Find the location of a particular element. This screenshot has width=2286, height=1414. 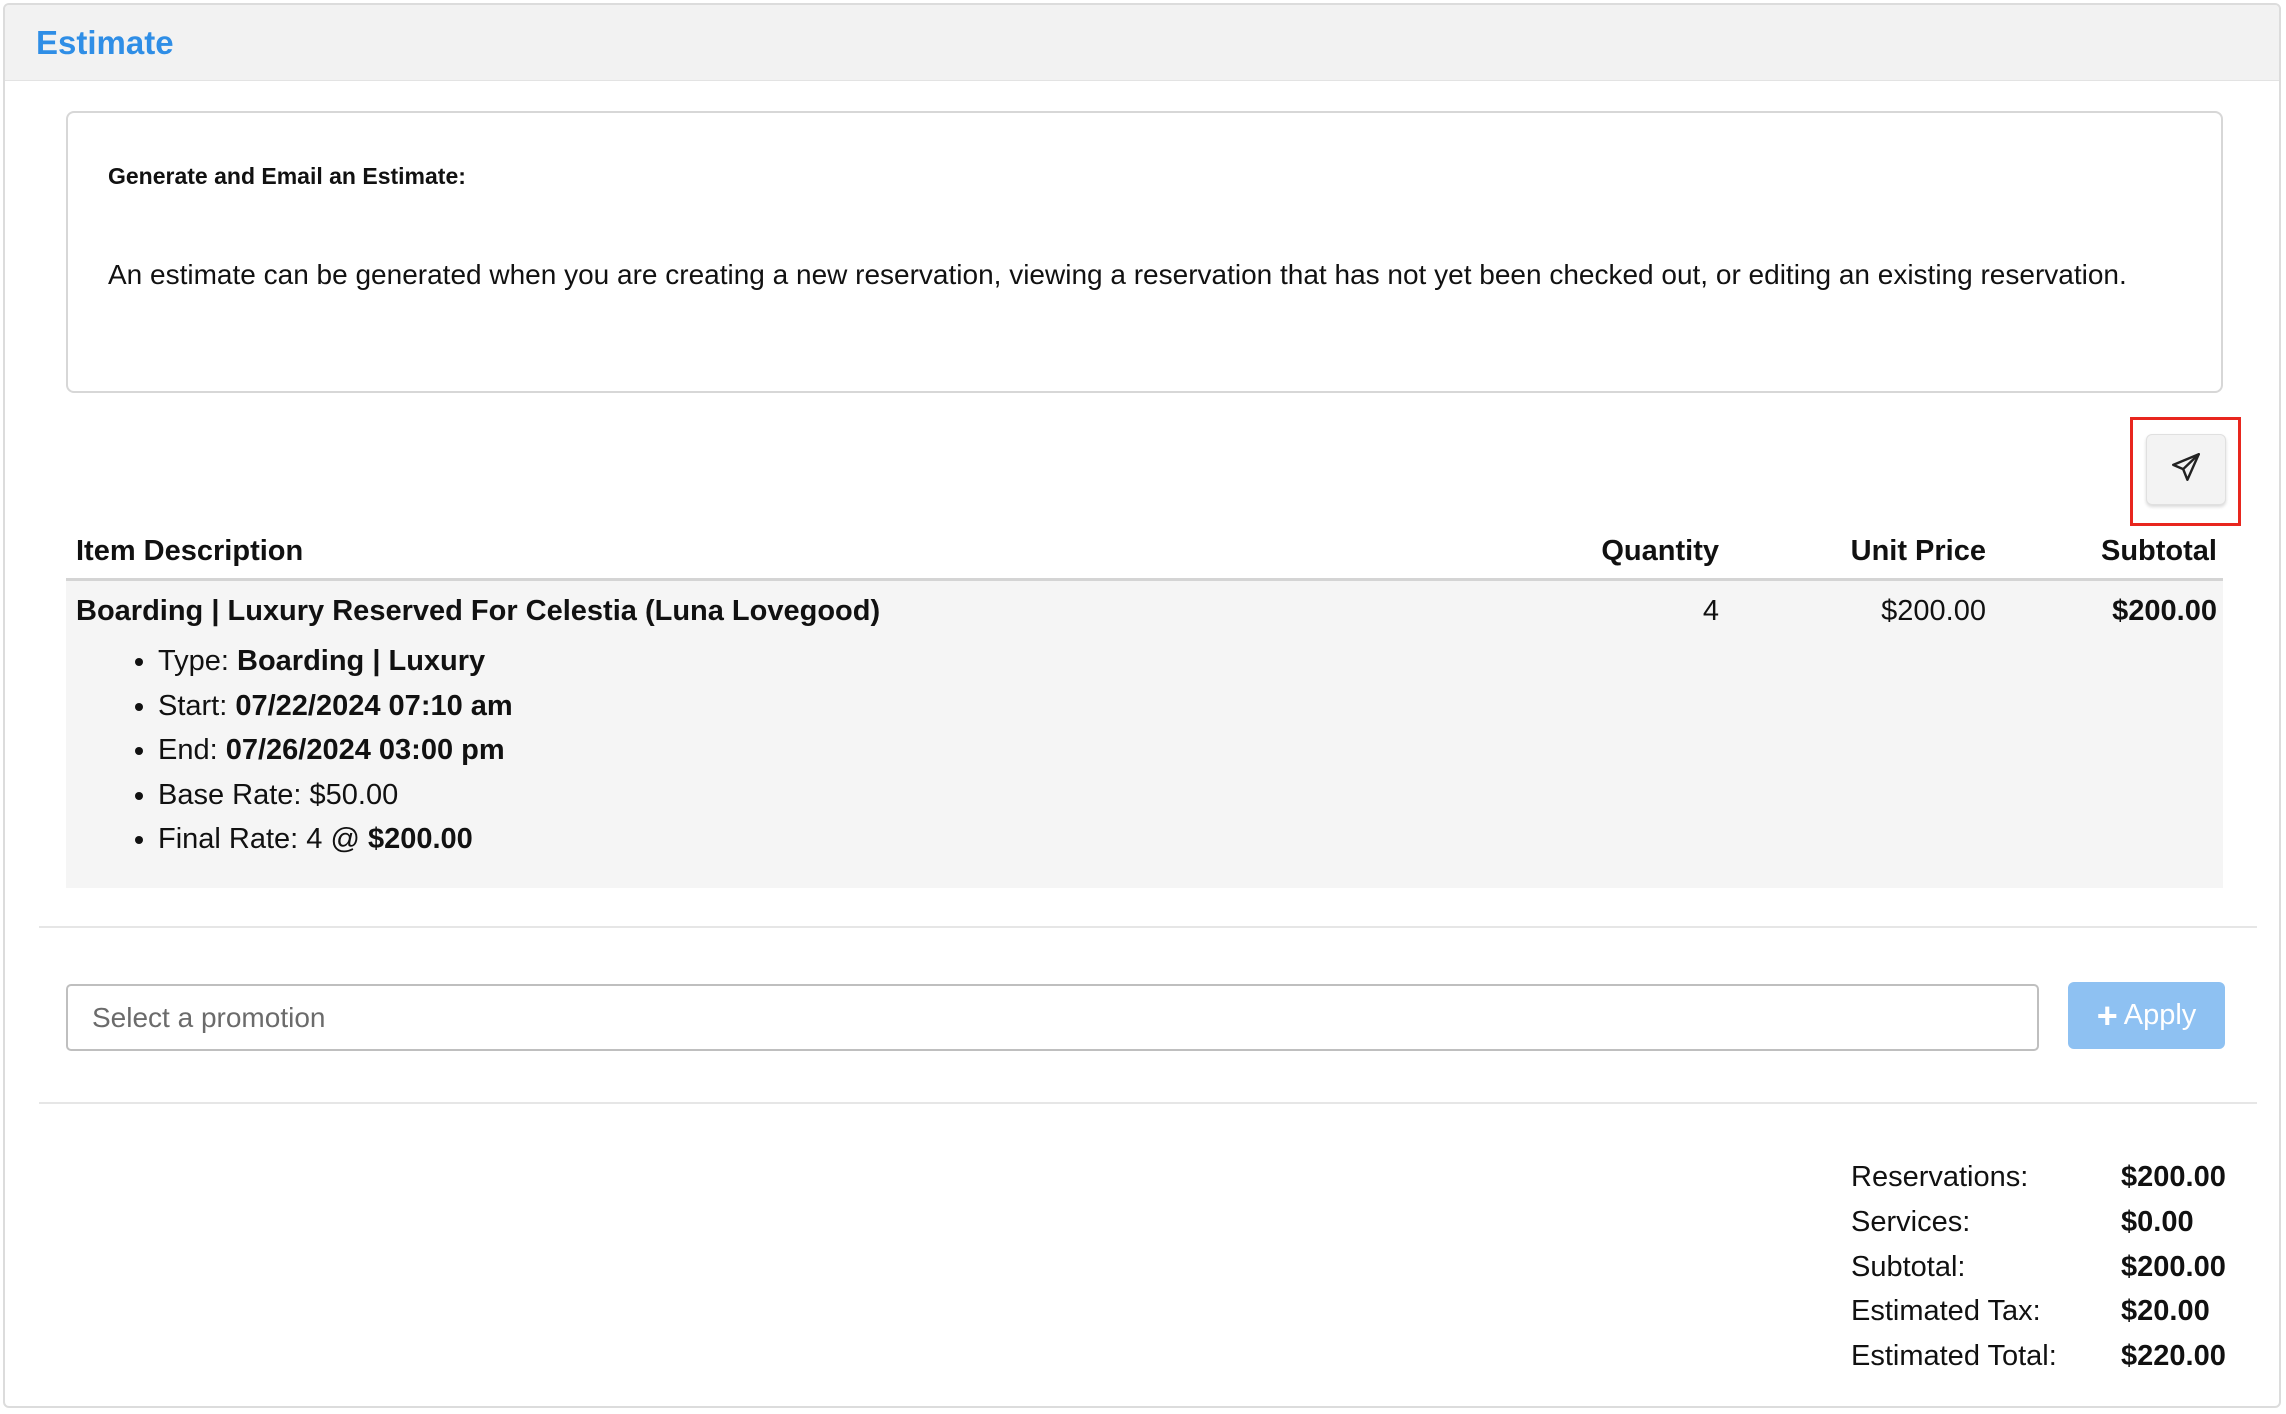

header-quantity: Quantity is located at coordinates (1660, 551).